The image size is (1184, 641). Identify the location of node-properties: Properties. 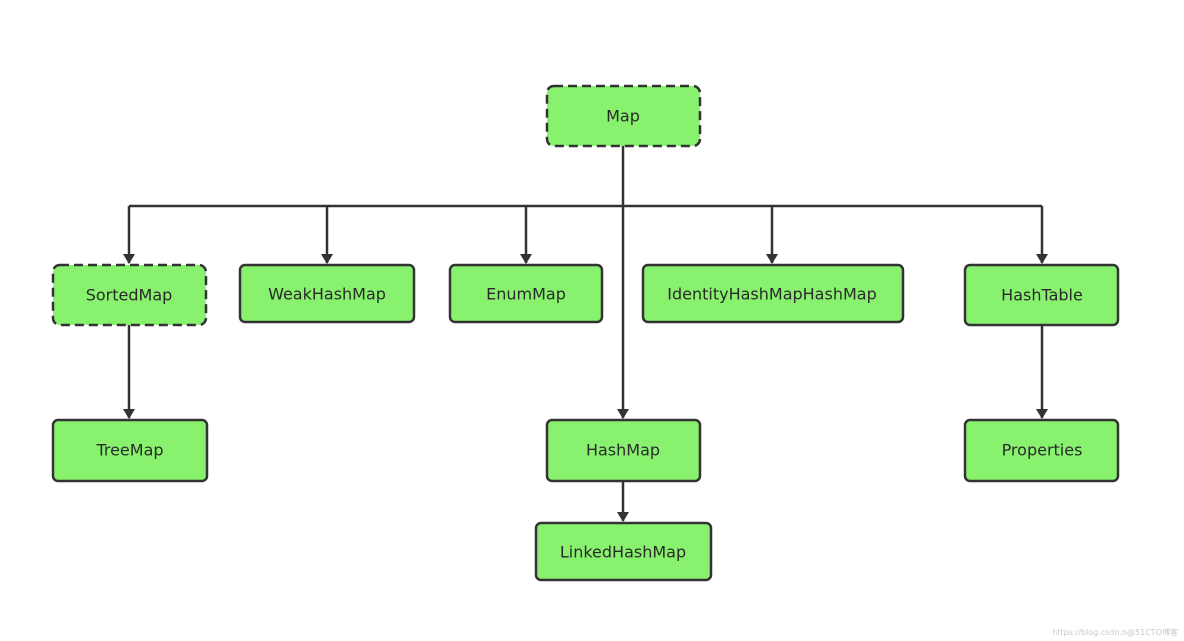
(1041, 450).